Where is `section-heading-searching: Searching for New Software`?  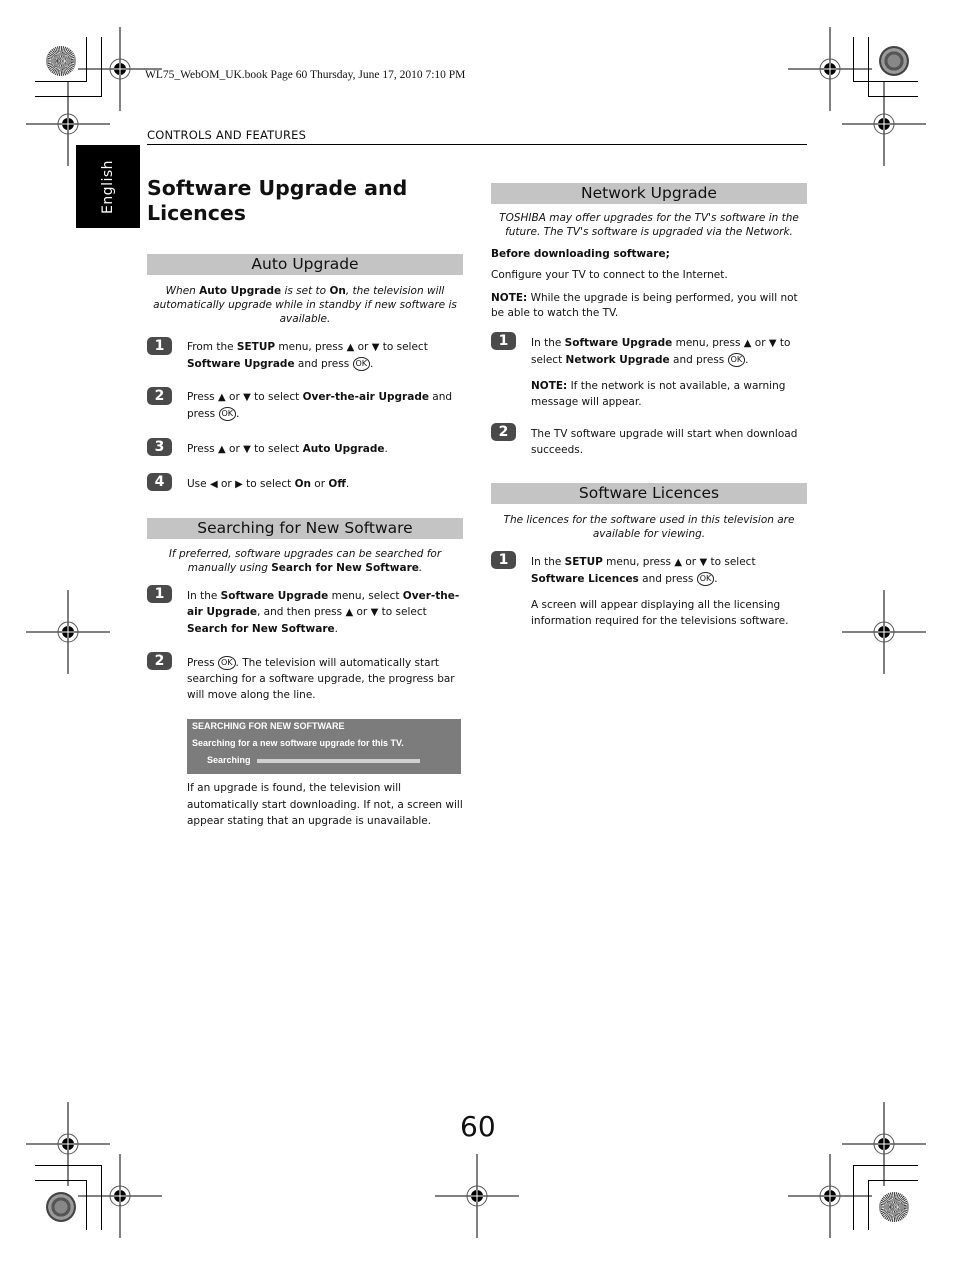
section-heading-searching: Searching for New Software is located at coordinates (305, 528).